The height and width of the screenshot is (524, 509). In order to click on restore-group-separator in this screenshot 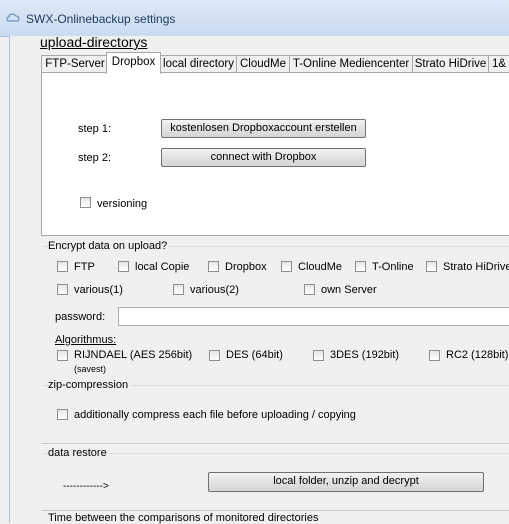, I will do `click(275, 443)`.